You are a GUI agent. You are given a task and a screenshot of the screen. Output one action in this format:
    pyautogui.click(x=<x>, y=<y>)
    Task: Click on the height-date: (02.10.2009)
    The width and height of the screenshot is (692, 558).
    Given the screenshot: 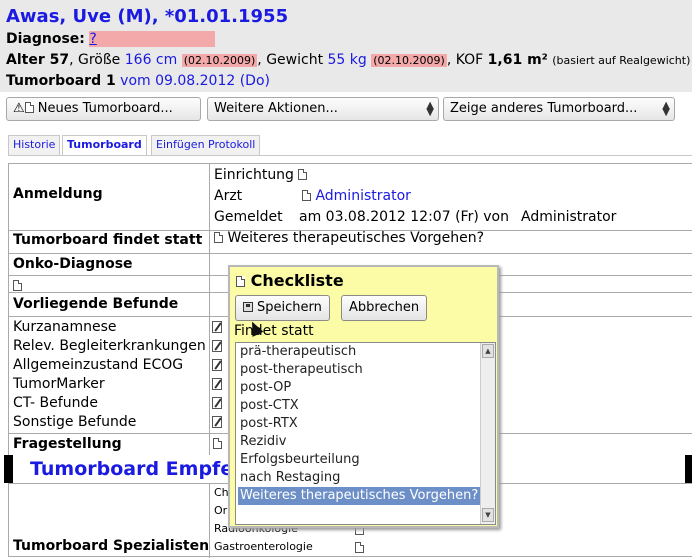 What is the action you would take?
    pyautogui.click(x=219, y=60)
    